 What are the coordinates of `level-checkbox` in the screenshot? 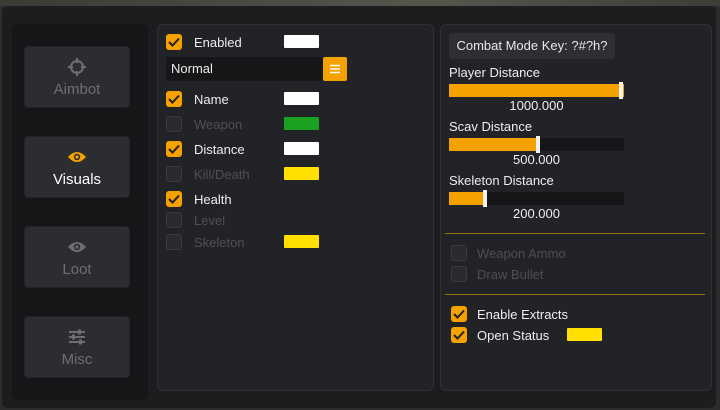 It's located at (174, 220).